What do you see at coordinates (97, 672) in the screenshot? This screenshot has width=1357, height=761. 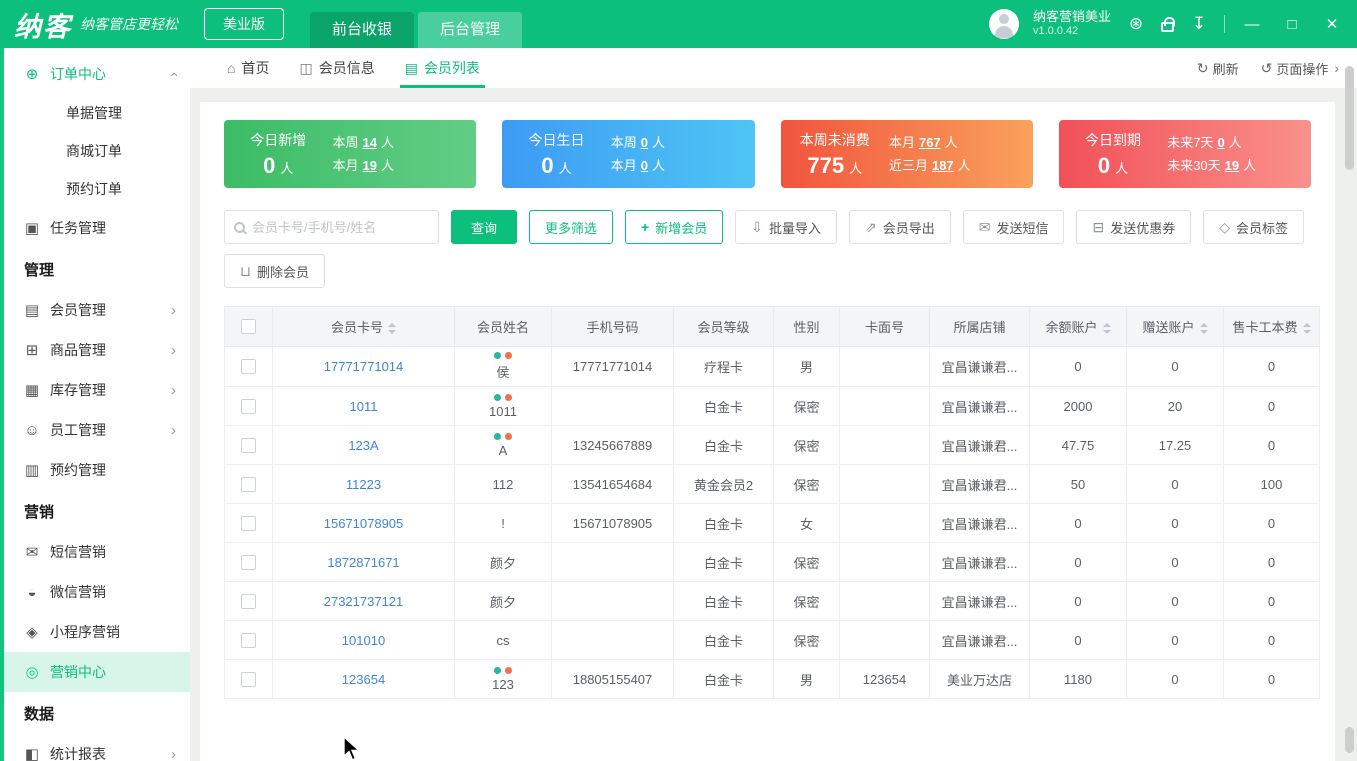 I see `sidebar-item-marketing-center: ◎ 营销中心` at bounding box center [97, 672].